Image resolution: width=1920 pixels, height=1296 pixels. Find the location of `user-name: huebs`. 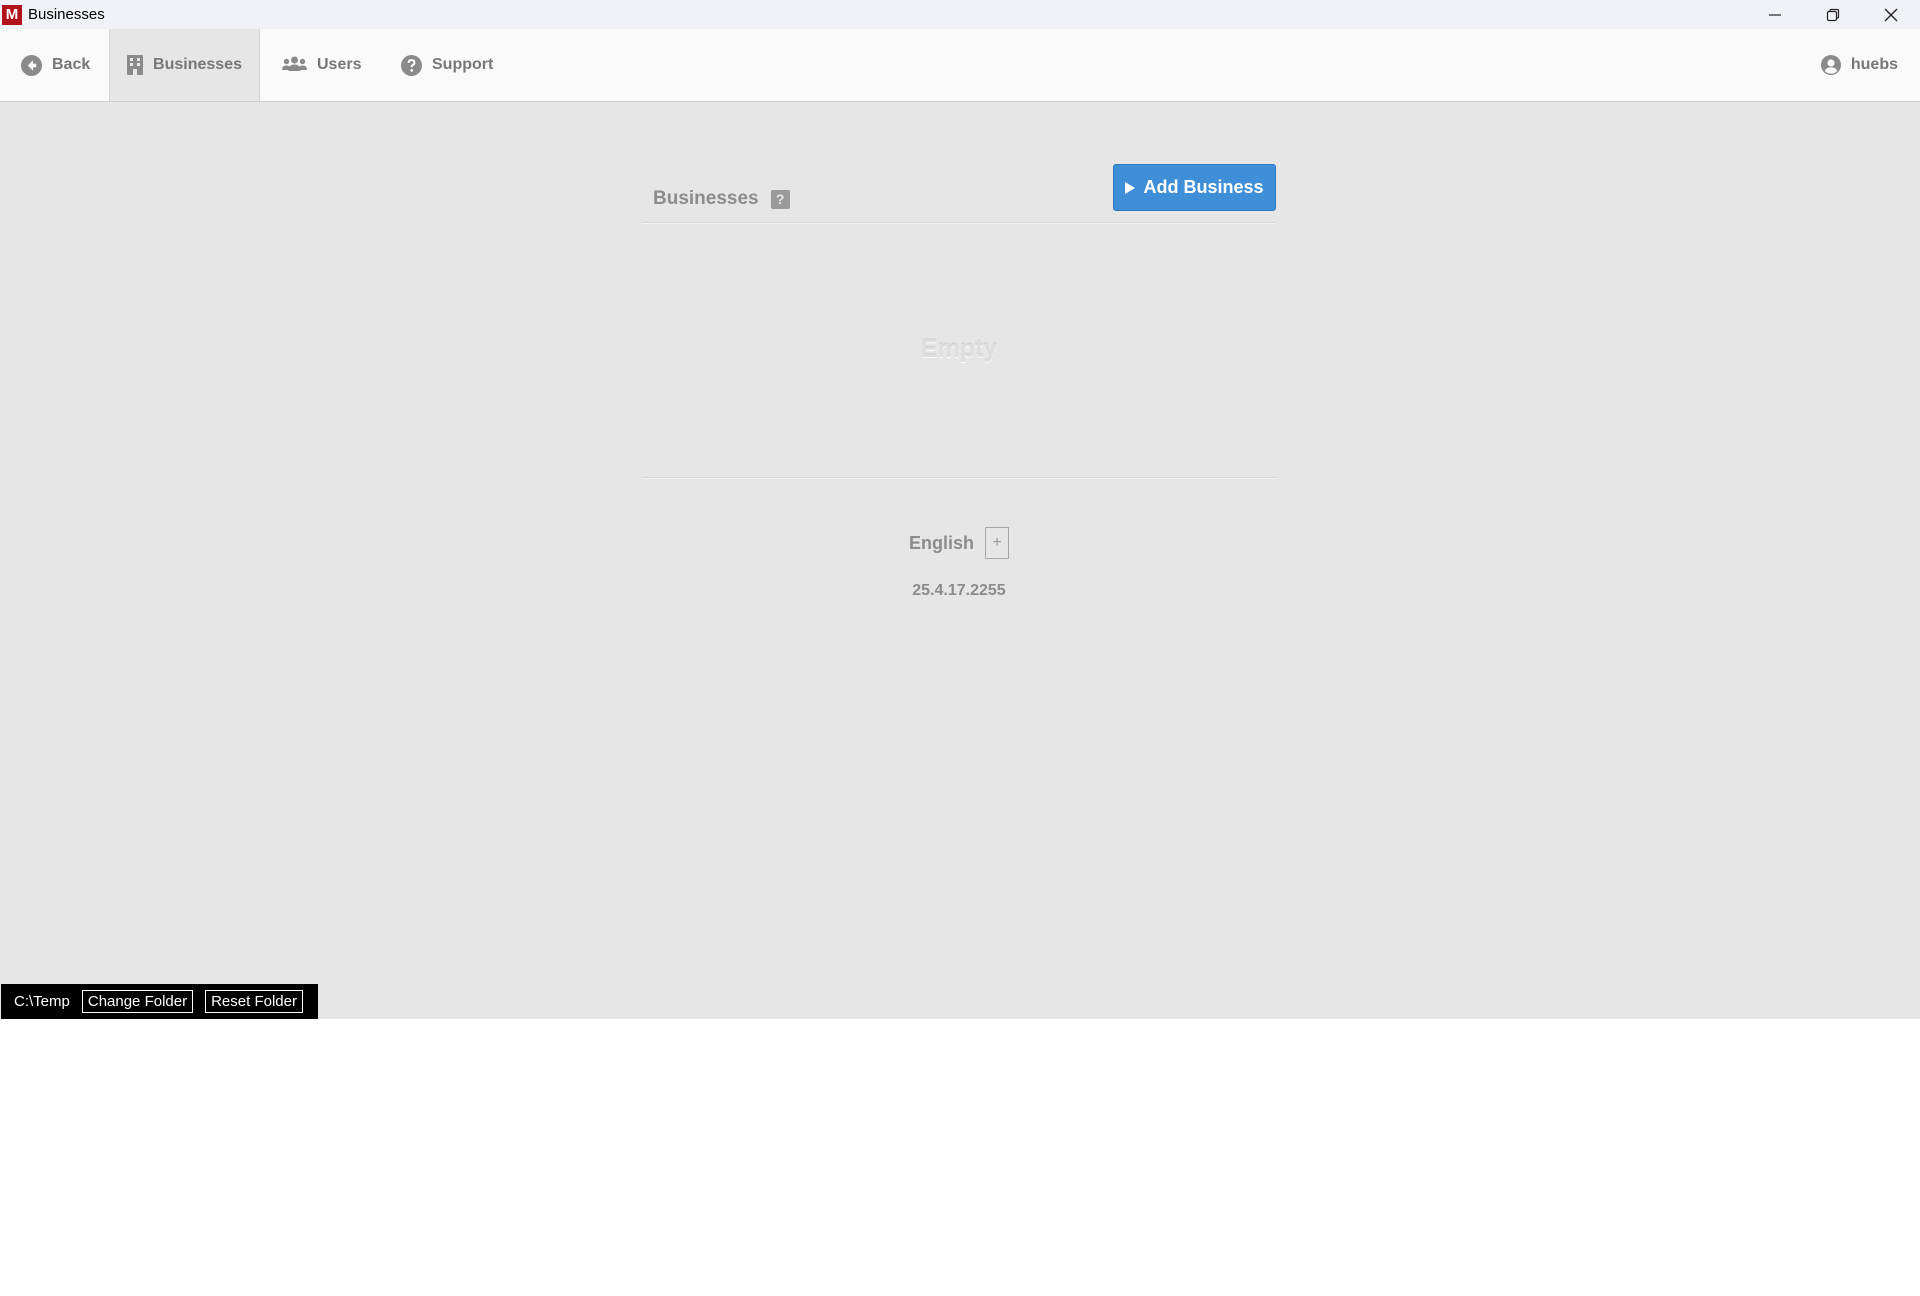

user-name: huebs is located at coordinates (1874, 64).